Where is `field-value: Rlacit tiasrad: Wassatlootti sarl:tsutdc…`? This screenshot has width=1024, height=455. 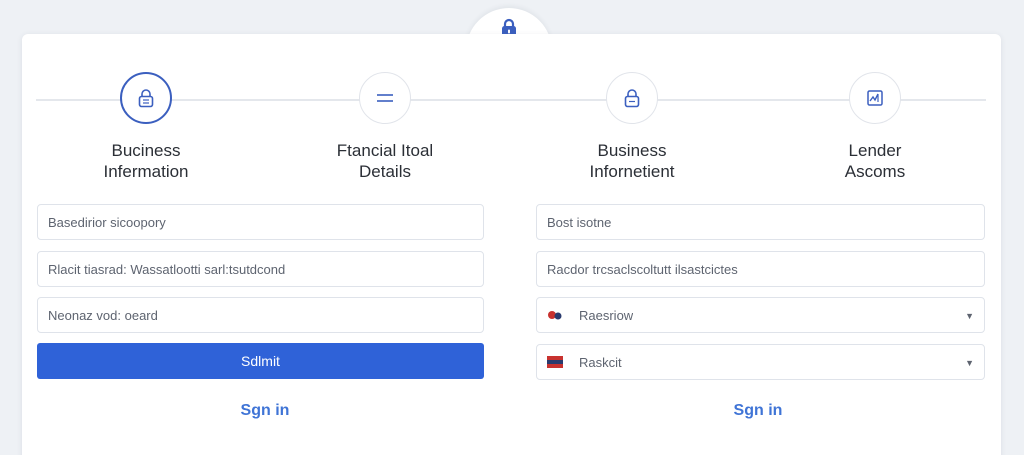
field-value: Rlacit tiasrad: Wassatlootti sarl:tsutdc… is located at coordinates (167, 269).